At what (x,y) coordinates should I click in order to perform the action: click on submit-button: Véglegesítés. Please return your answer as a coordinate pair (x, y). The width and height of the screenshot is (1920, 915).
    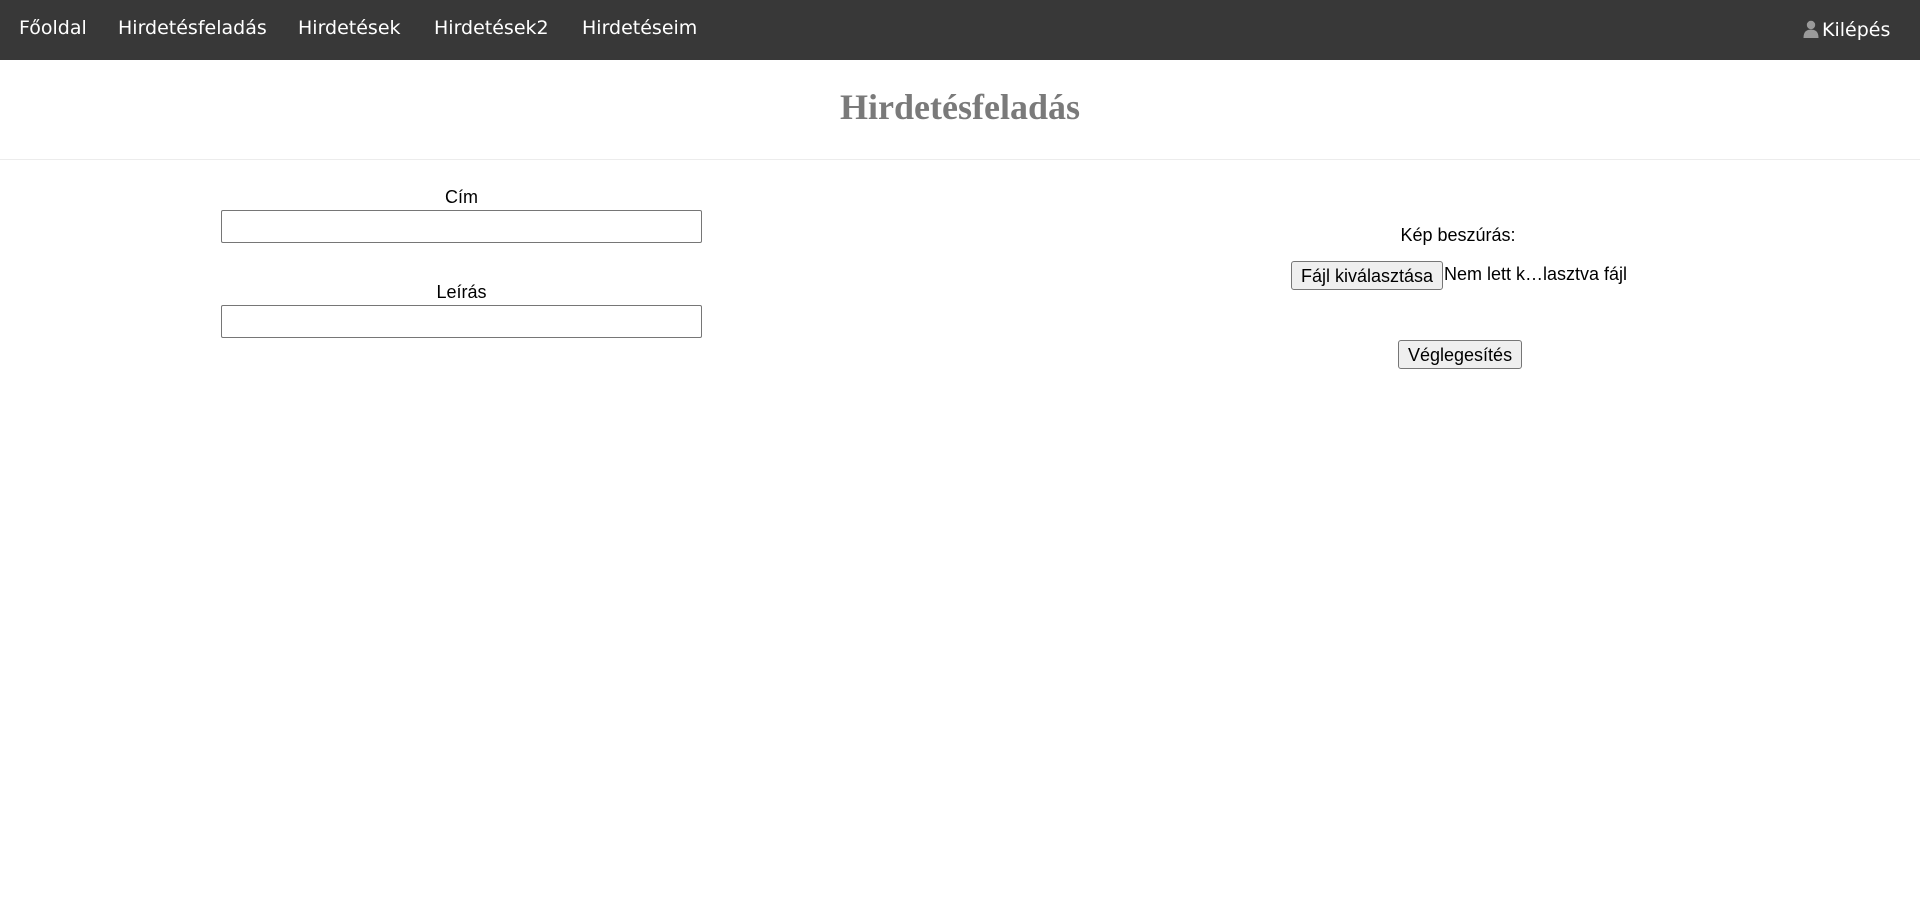
    Looking at the image, I should click on (1460, 354).